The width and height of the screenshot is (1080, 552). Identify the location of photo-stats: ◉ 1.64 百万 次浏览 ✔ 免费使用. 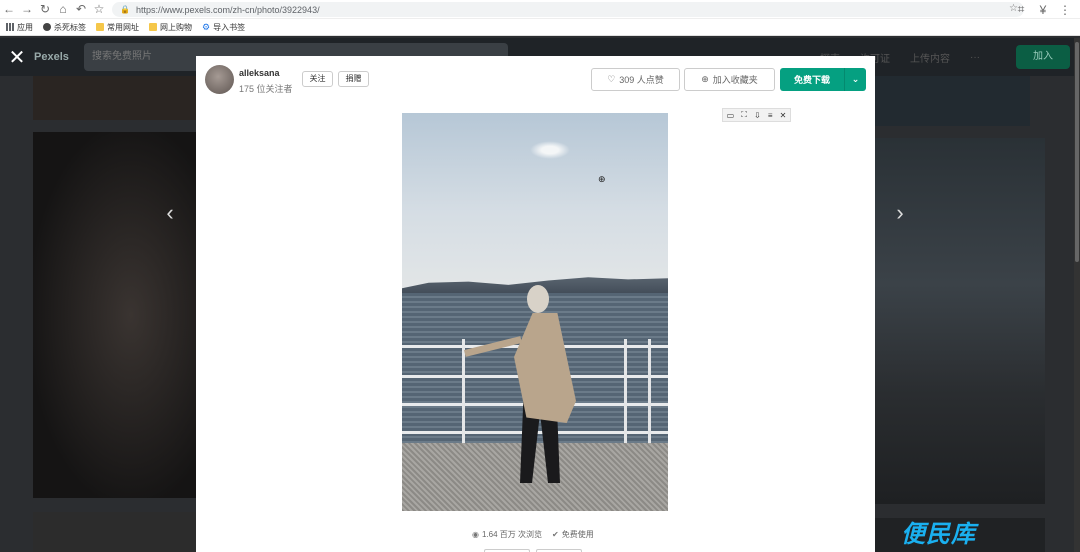
(533, 534).